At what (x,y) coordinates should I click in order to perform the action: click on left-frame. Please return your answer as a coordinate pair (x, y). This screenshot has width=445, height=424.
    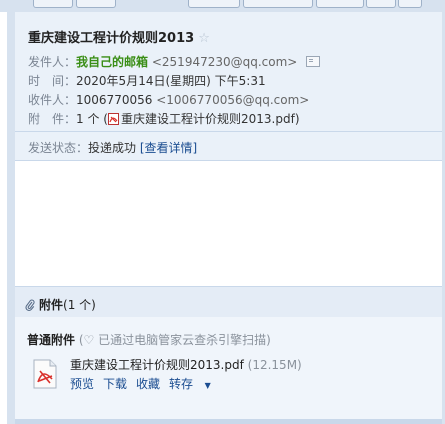
    Looking at the image, I should click on (11, 218).